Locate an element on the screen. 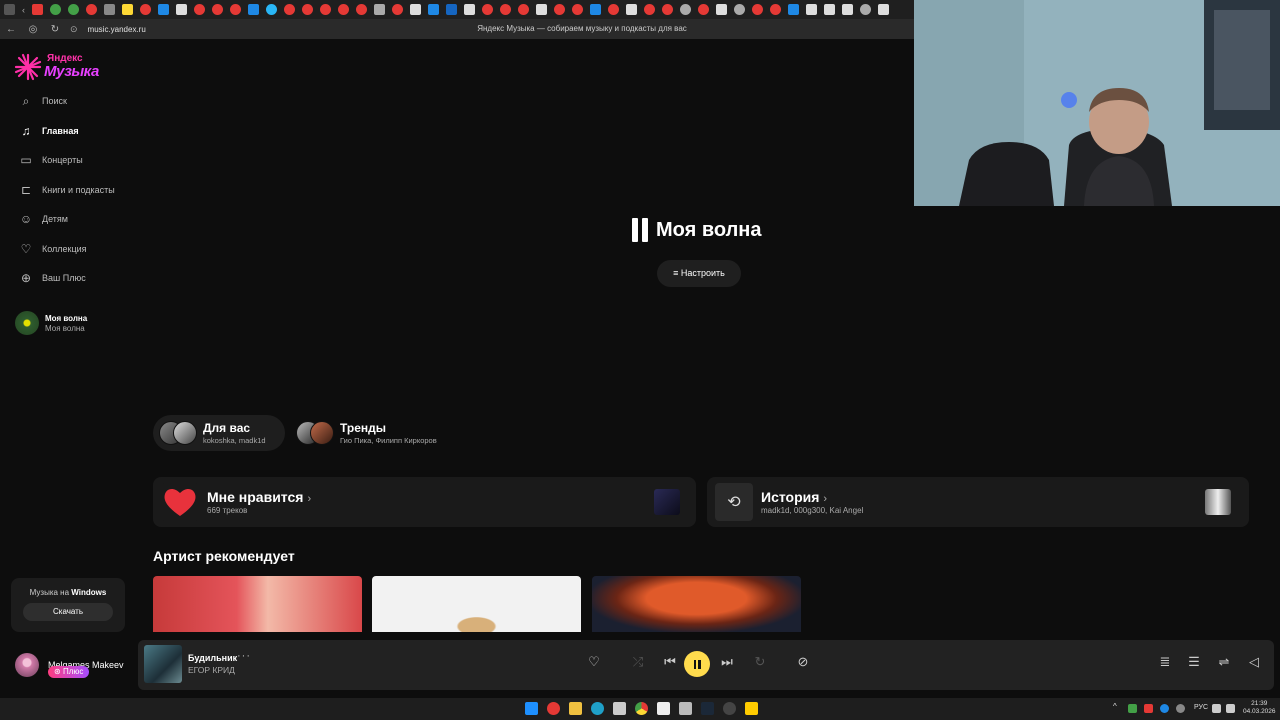  app-icon is located at coordinates (685, 708).